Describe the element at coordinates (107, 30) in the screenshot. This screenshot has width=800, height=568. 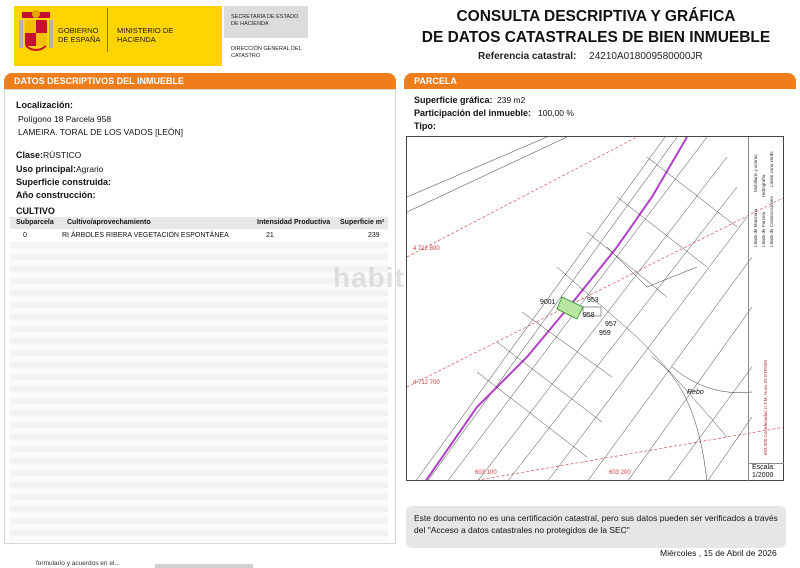
I see `logo-divider` at that location.